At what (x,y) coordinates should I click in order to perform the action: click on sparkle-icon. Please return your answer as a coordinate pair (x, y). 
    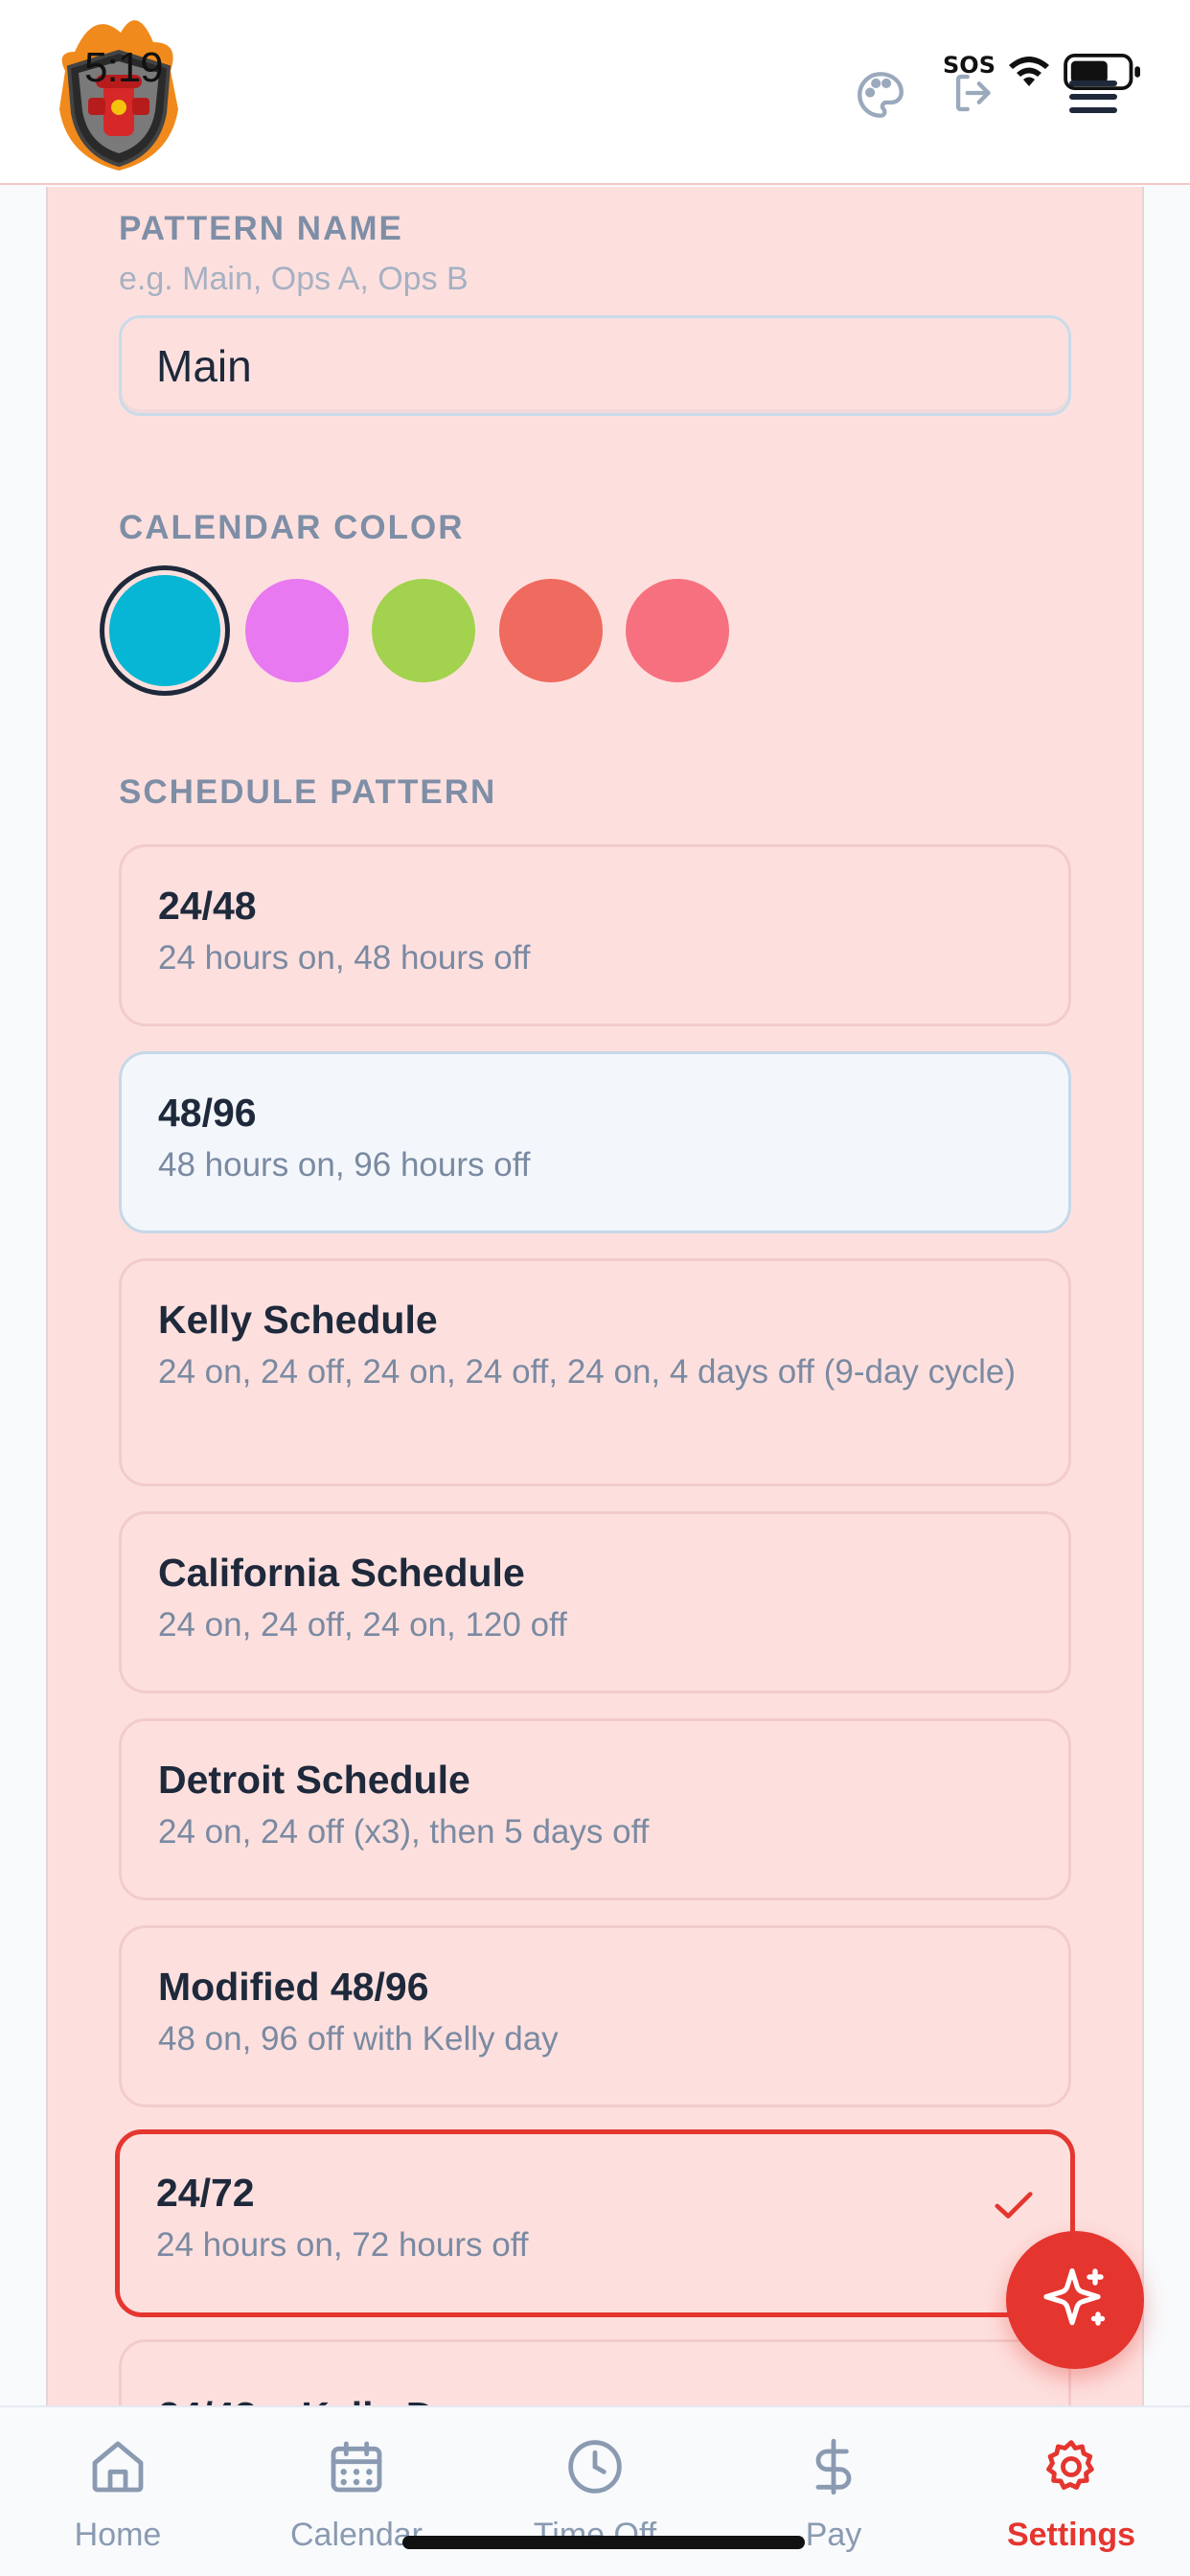
    Looking at the image, I should click on (1074, 2296).